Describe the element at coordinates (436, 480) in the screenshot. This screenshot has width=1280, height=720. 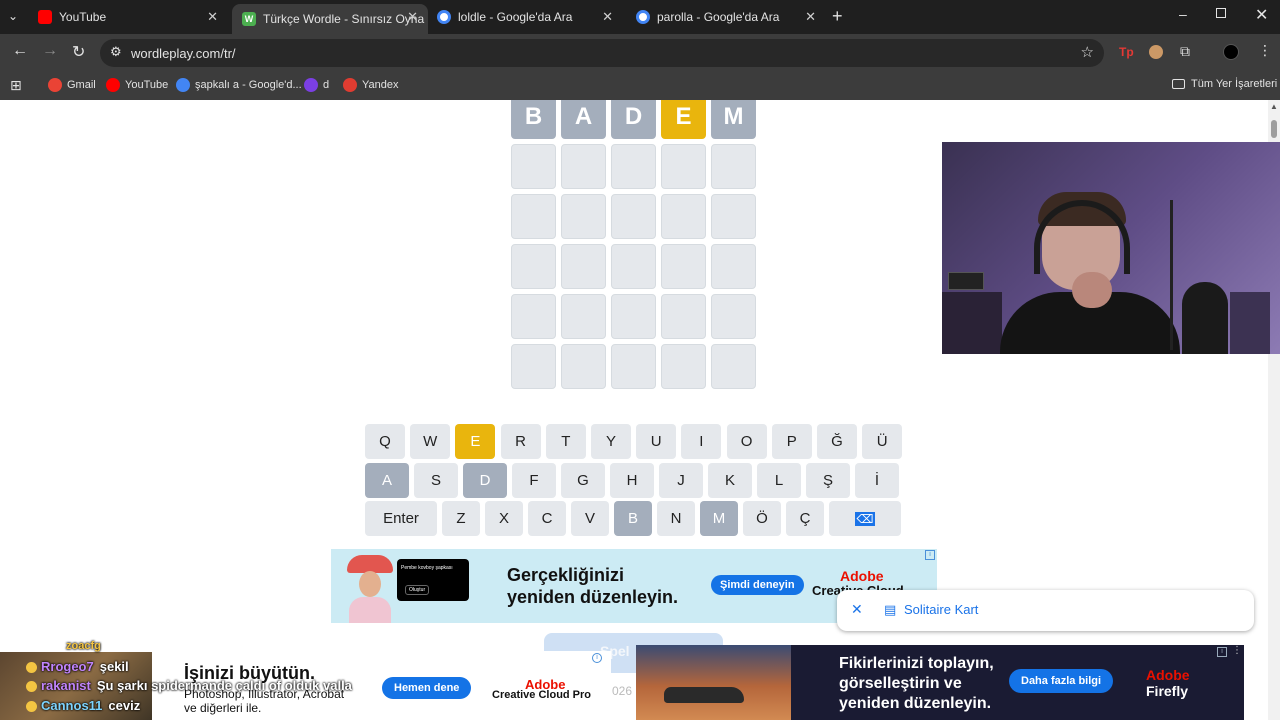
I see `keyboard-key: S` at that location.